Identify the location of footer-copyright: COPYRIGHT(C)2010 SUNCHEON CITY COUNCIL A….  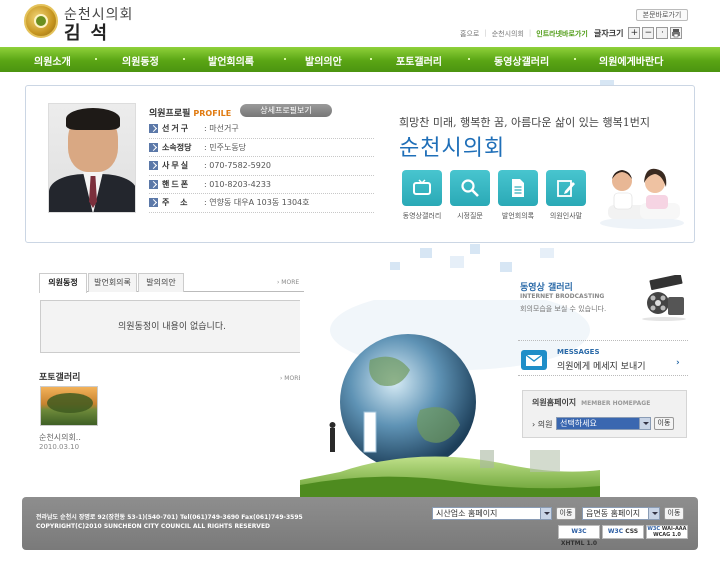
(153, 526).